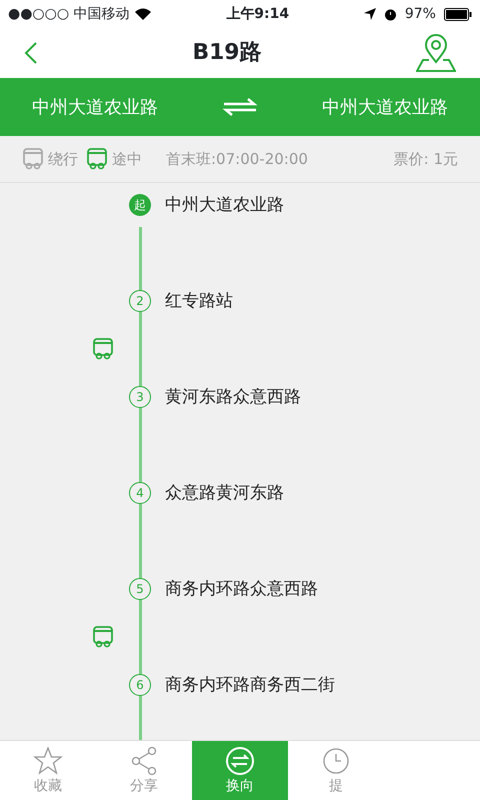 The image size is (480, 800). Describe the element at coordinates (127, 159) in the screenshot. I see `legend-label: 途中` at that location.